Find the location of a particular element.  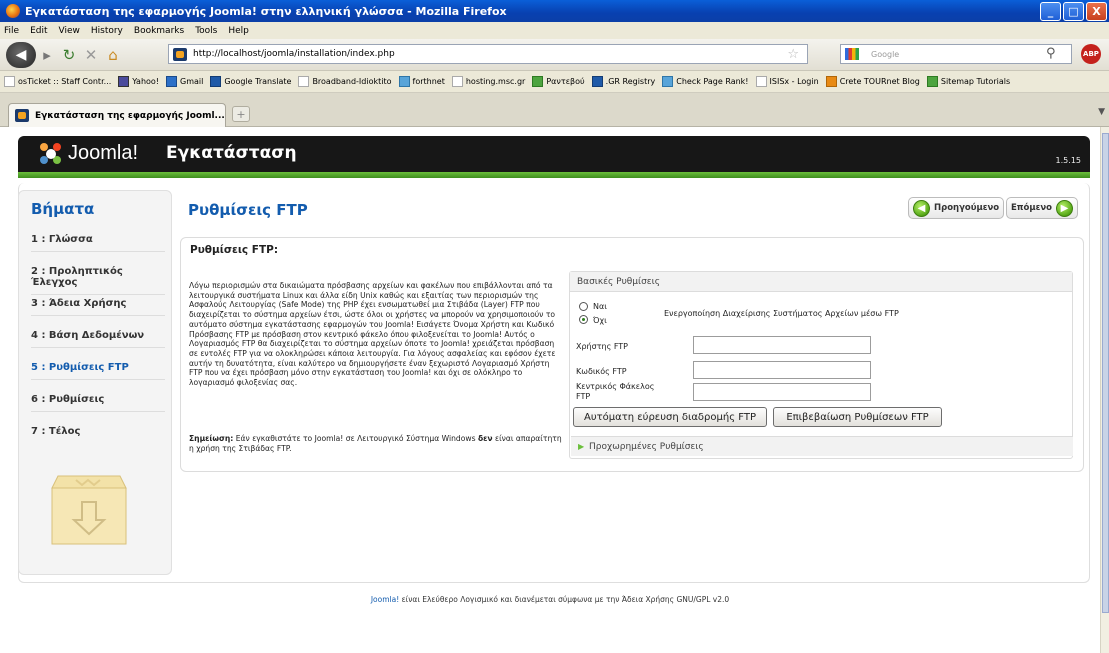

menu-help: Help is located at coordinates (238, 31).